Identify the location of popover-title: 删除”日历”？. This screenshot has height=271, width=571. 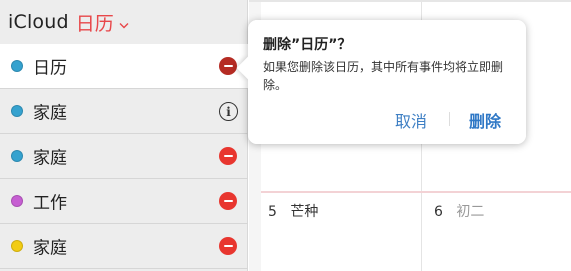
(307, 45).